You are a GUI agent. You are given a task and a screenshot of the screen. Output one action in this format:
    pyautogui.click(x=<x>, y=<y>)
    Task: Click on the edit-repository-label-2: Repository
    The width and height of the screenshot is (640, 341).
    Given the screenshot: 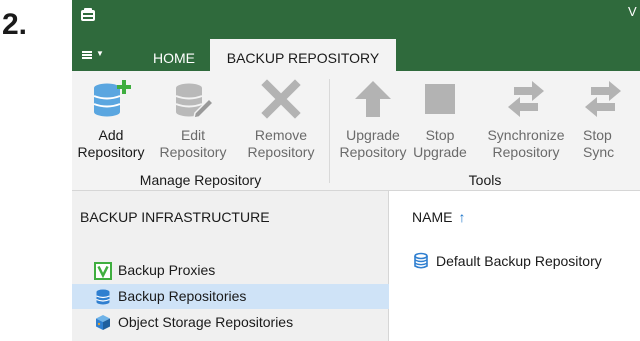 What is the action you would take?
    pyautogui.click(x=193, y=152)
    